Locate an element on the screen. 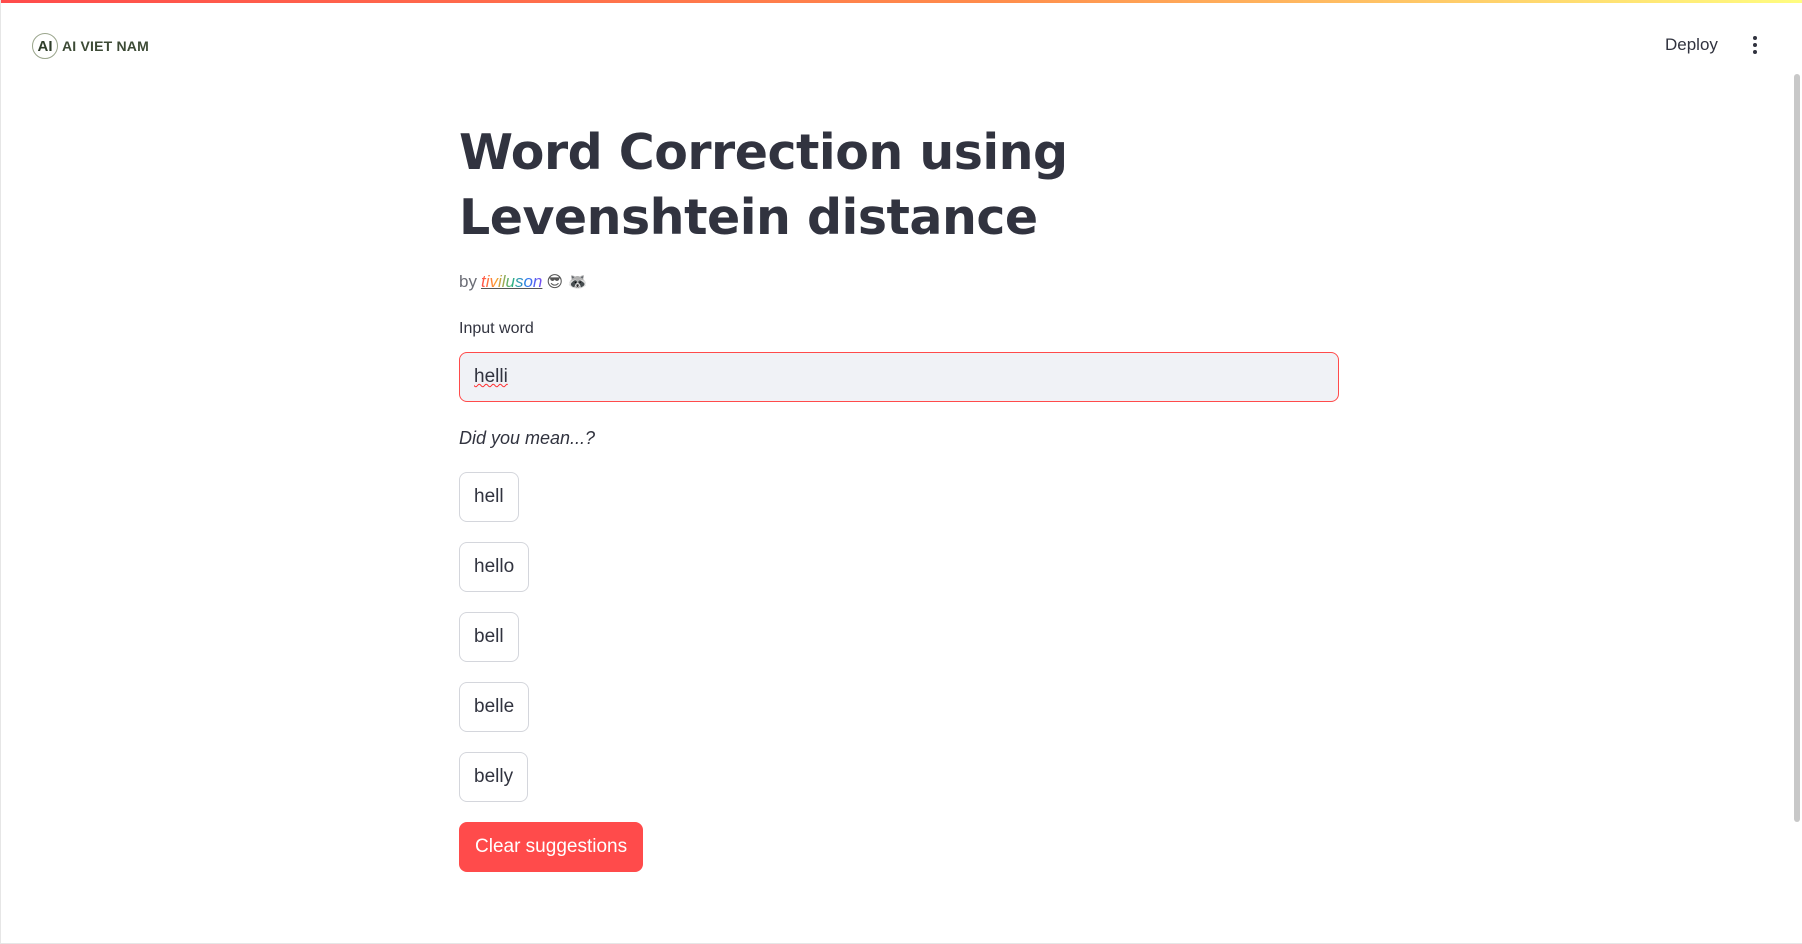 This screenshot has width=1802, height=944. window-border-left is located at coordinates (0, 472).